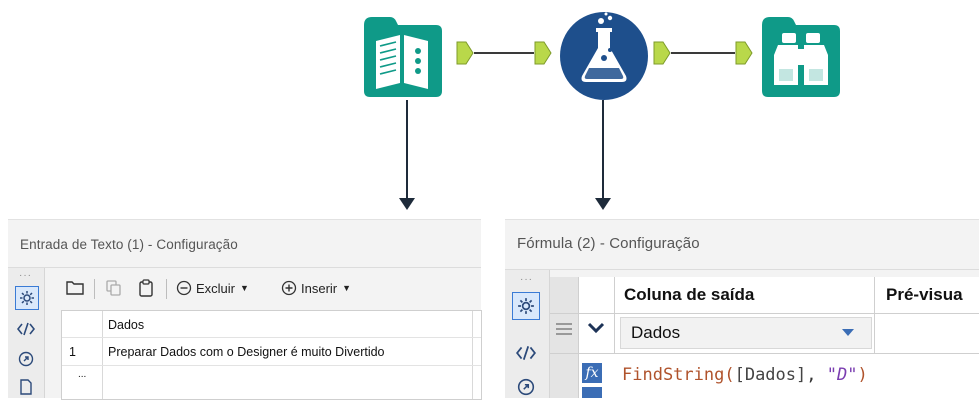 This screenshot has width=979, height=400. What do you see at coordinates (924, 295) in the screenshot?
I see `preview-column-header: Pré-visua` at bounding box center [924, 295].